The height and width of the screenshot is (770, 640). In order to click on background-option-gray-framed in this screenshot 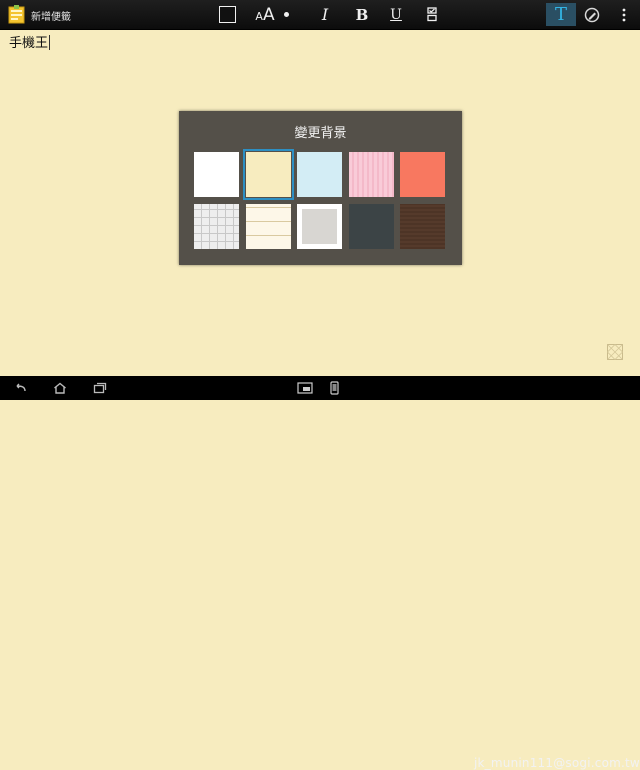, I will do `click(319, 226)`.